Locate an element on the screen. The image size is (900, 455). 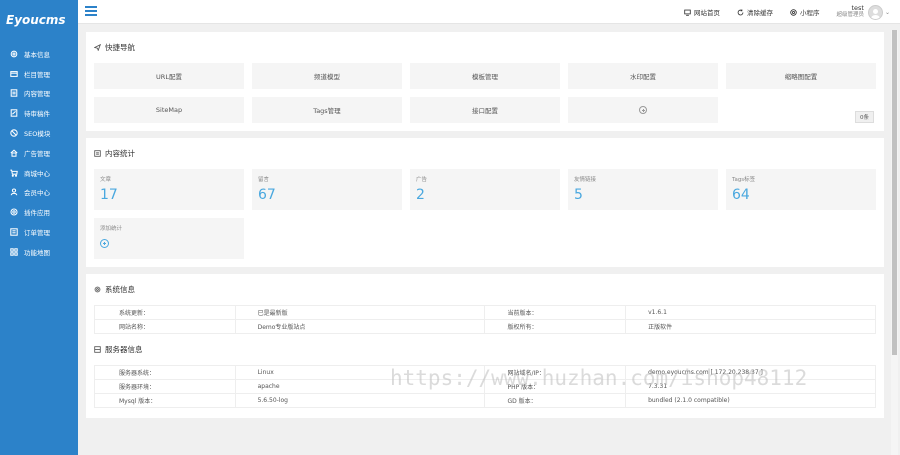
sidebar-item-basic-info: 基本信息 is located at coordinates (39, 54).